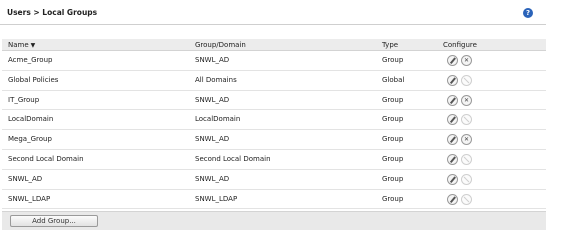 The height and width of the screenshot is (249, 576). What do you see at coordinates (274, 200) in the screenshot?
I see `table-row: SNWL_LDAP SNWL_LDAP Group` at bounding box center [274, 200].